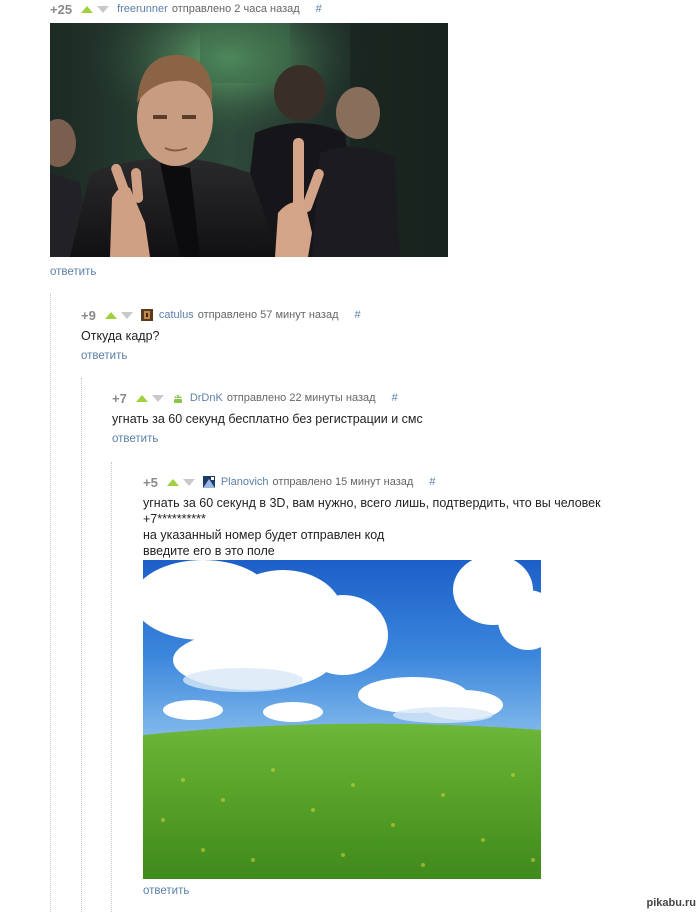 This screenshot has height=912, width=700. I want to click on comment-header: +5 Planovich отправлено 15 минут назад #, so click(289, 482).